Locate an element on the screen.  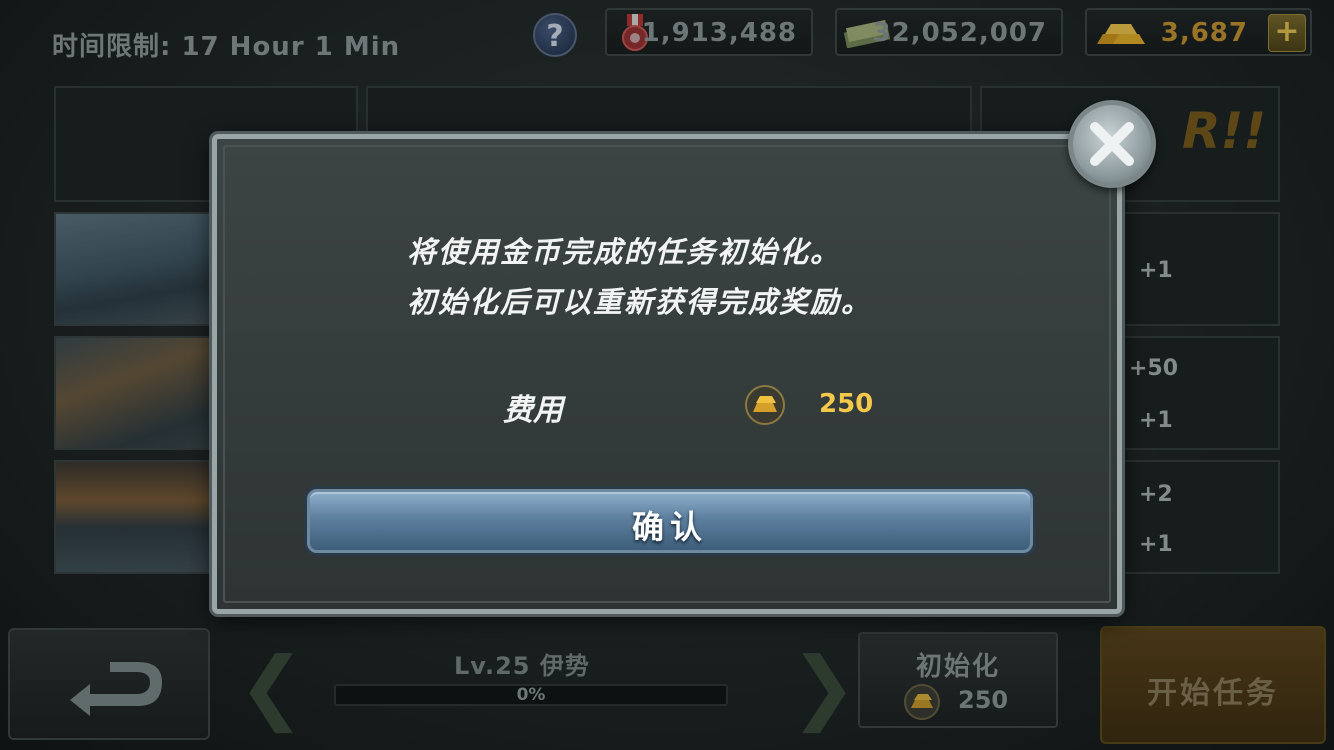
gold-coin-icon is located at coordinates (765, 405).